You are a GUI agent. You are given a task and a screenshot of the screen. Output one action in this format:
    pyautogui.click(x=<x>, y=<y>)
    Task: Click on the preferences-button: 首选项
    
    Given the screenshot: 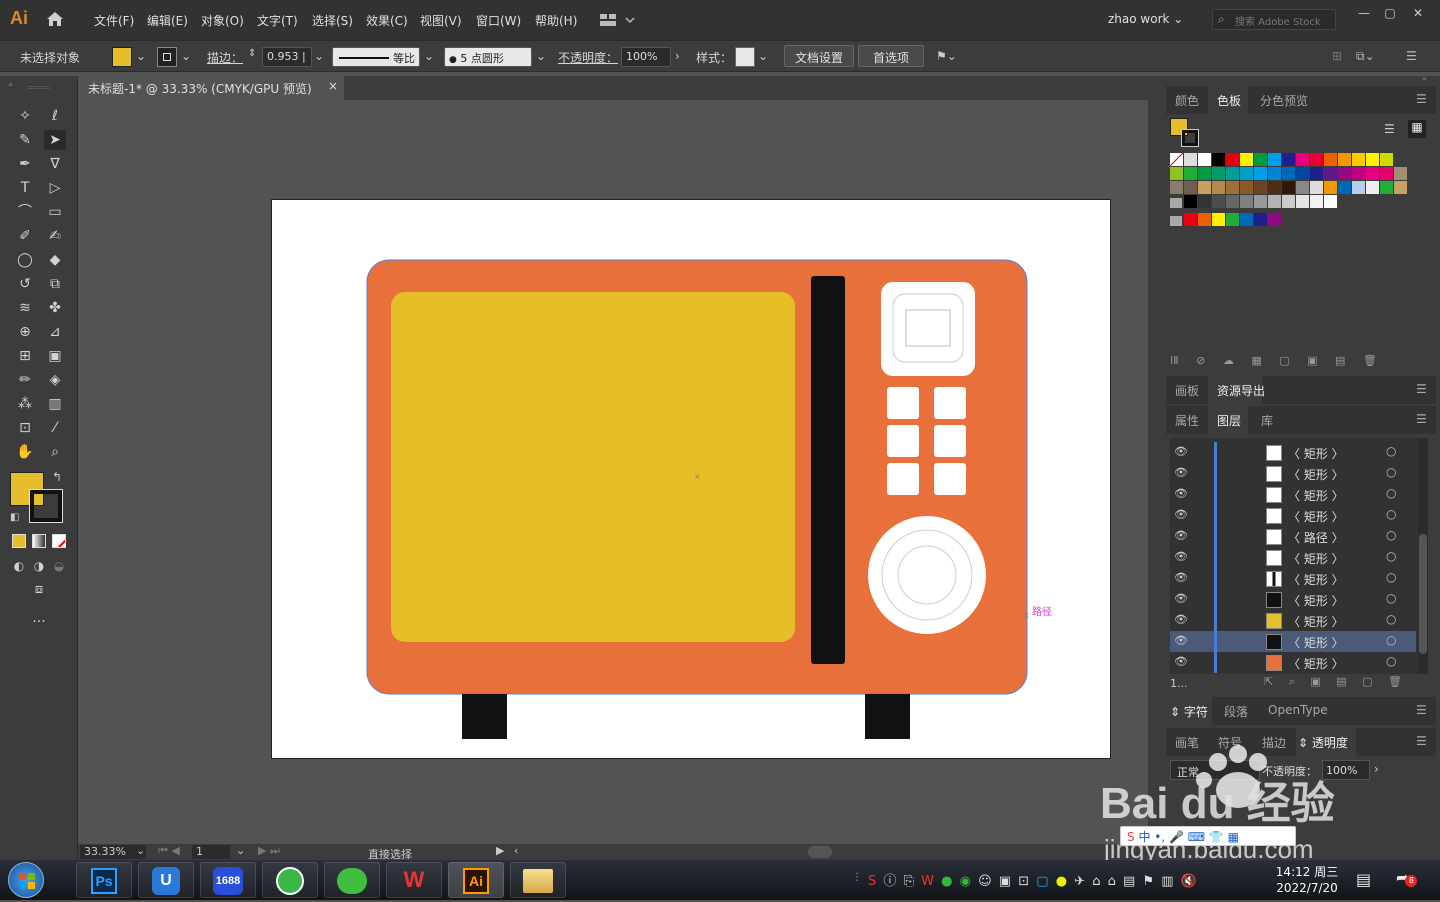 What is the action you would take?
    pyautogui.click(x=891, y=56)
    